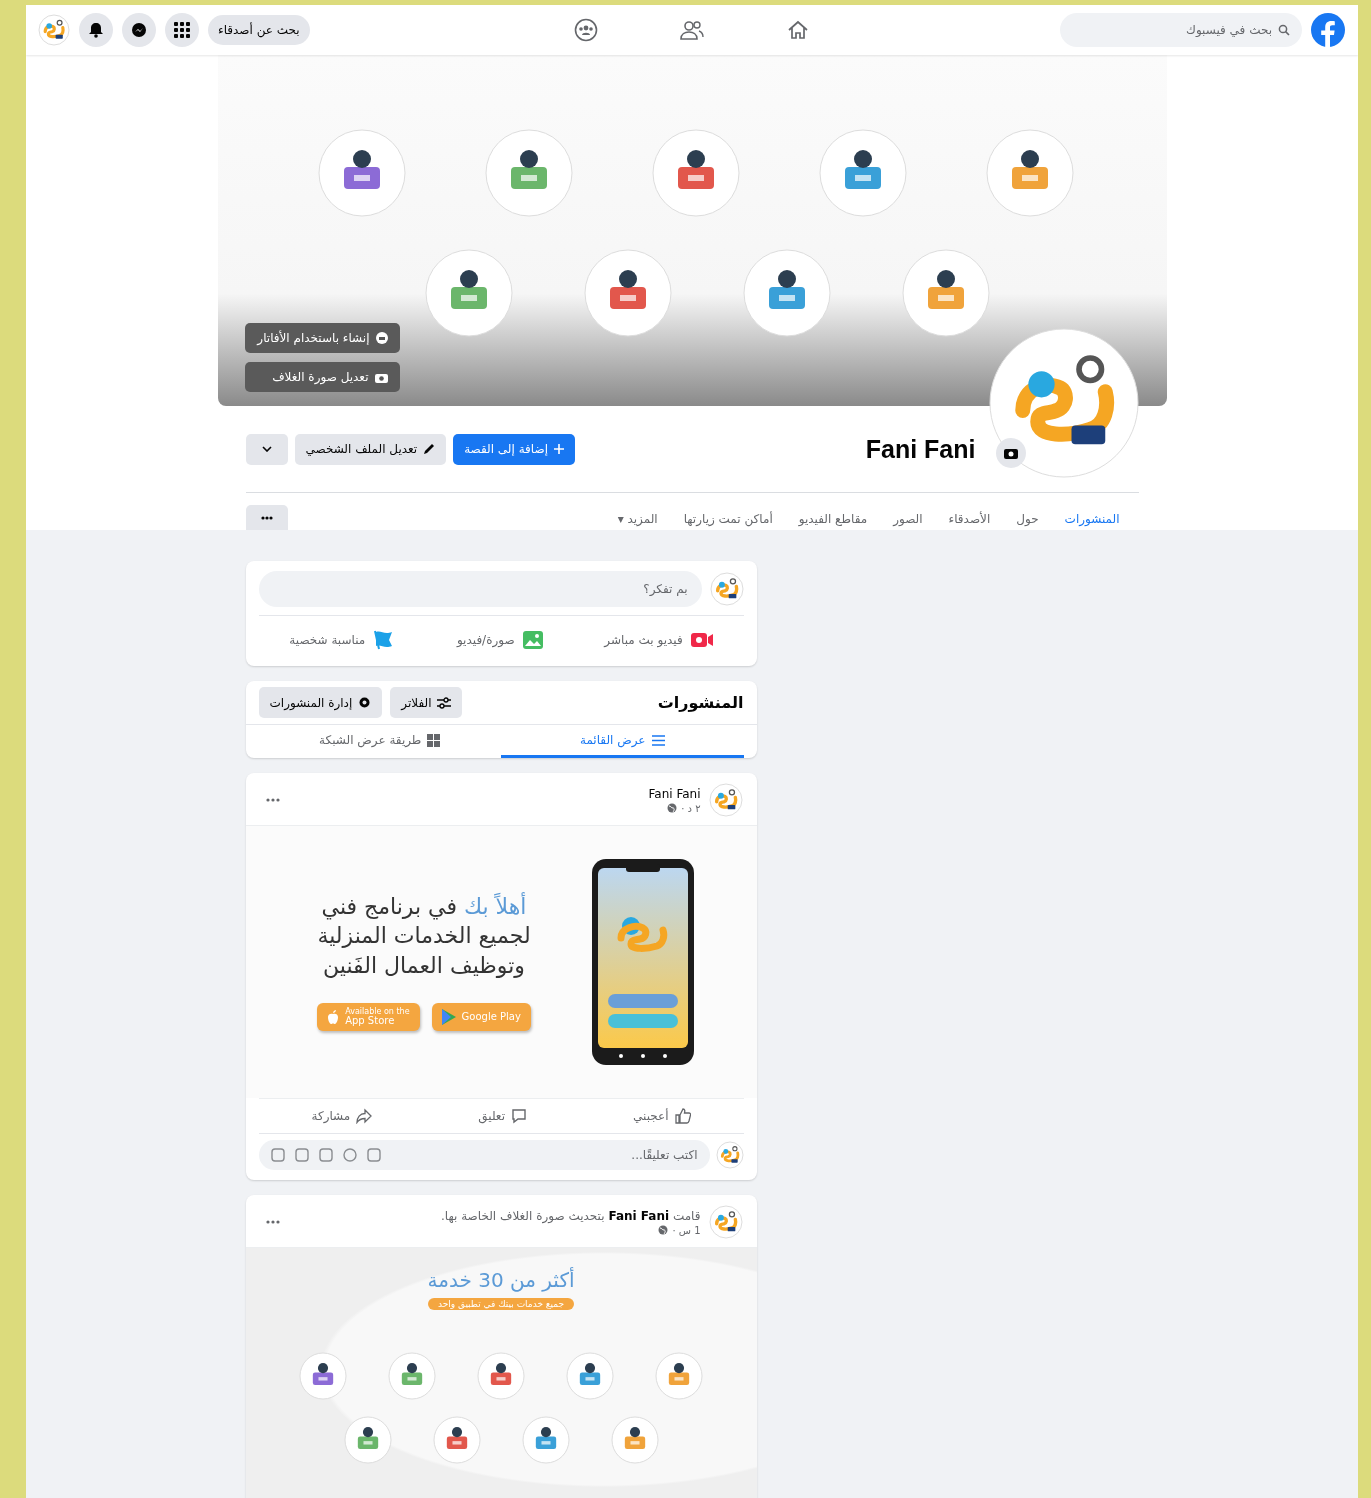 This screenshot has width=1371, height=1498. What do you see at coordinates (1181, 30) in the screenshot?
I see `search-field: بحث في فيسبوك` at bounding box center [1181, 30].